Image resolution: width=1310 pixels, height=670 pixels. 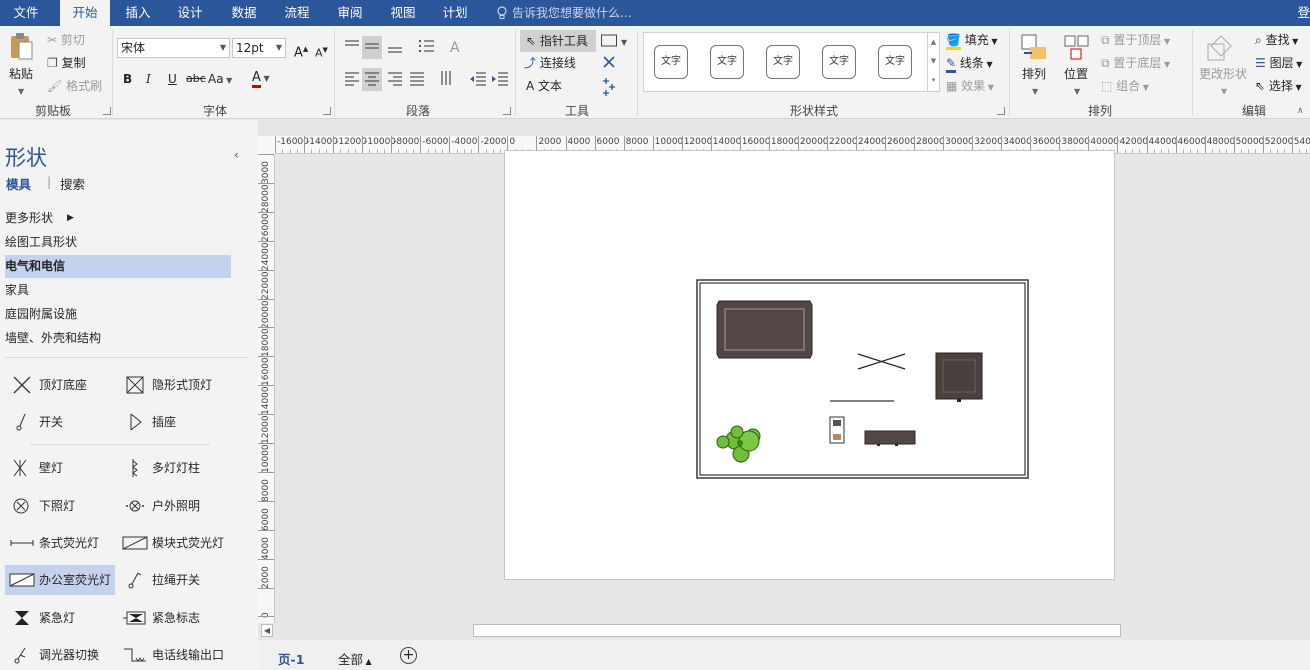 I want to click on shape-phone-outlet: 电话线输出口, so click(x=178, y=655).